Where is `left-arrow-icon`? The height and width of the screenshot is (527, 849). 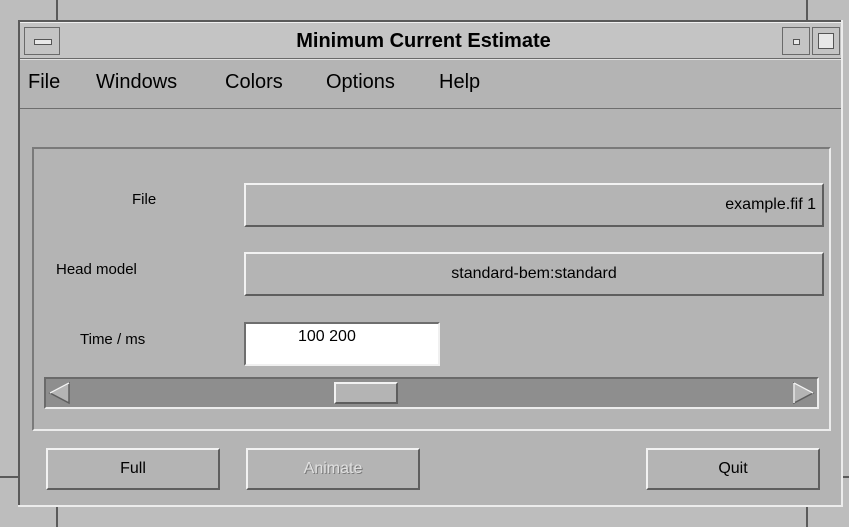 left-arrow-icon is located at coordinates (59, 393).